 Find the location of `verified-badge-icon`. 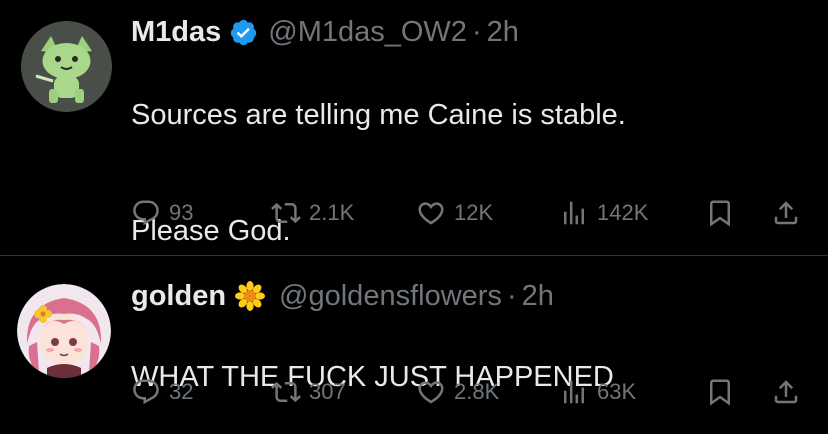

verified-badge-icon is located at coordinates (243, 32).